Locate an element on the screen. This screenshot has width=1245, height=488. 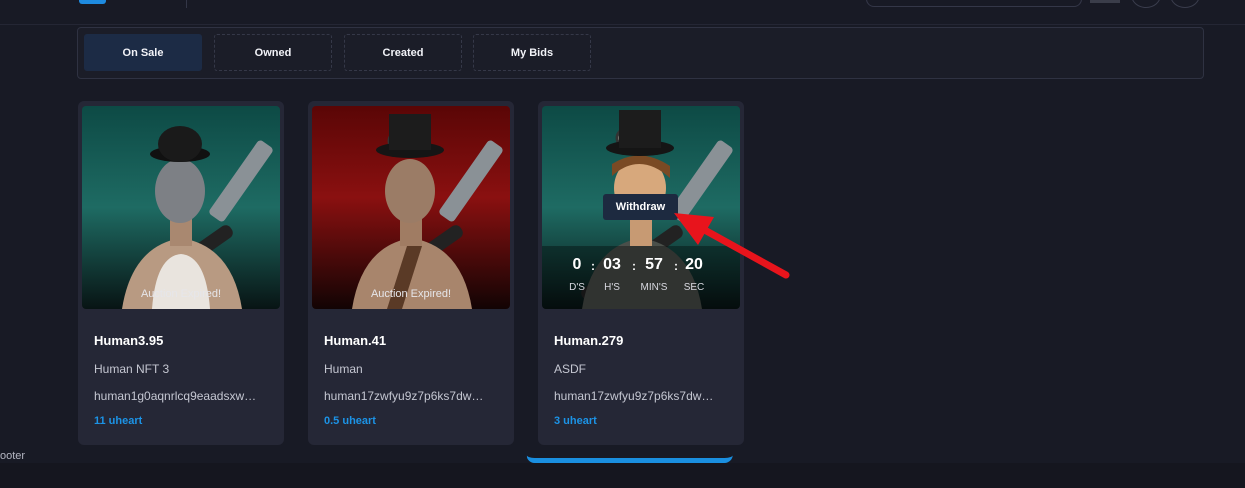
annotation-arrow-icon is located at coordinates (732, 246).